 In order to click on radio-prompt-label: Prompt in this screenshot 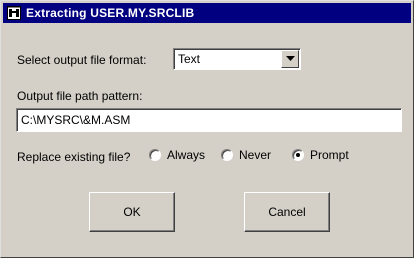, I will do `click(329, 155)`.